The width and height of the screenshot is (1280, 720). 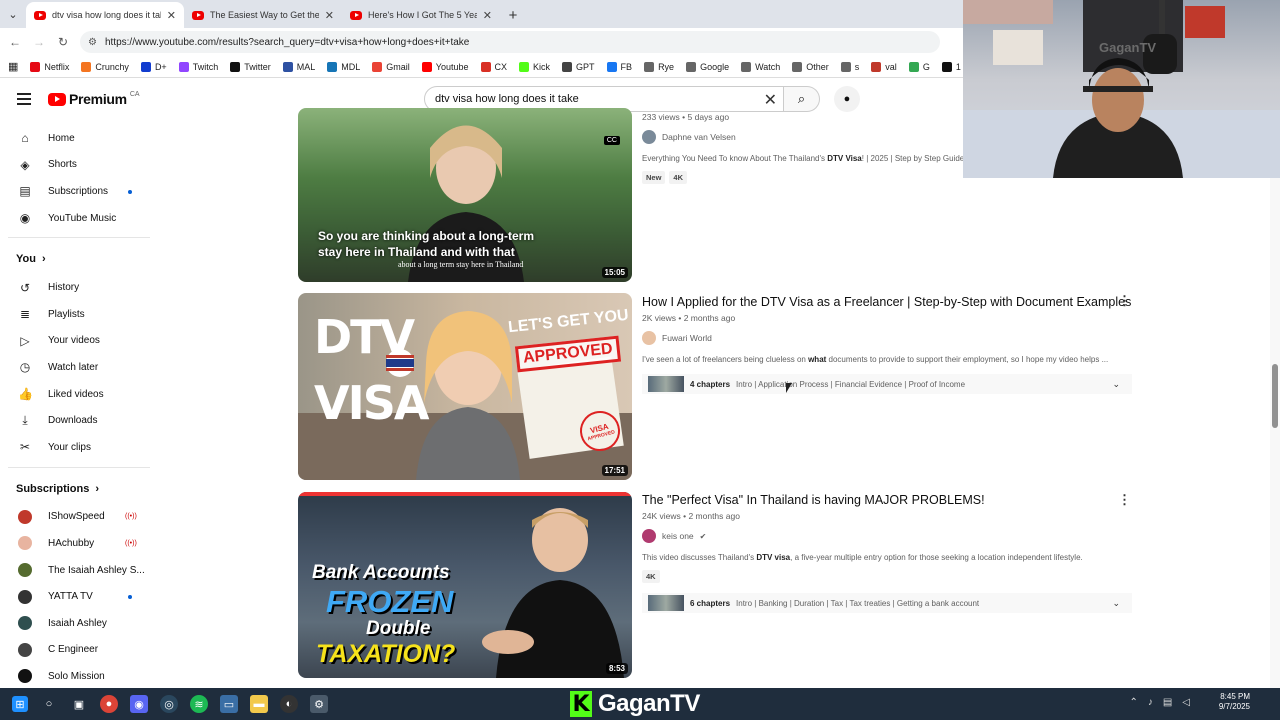 I want to click on bookmark-val: val, so click(x=884, y=66).